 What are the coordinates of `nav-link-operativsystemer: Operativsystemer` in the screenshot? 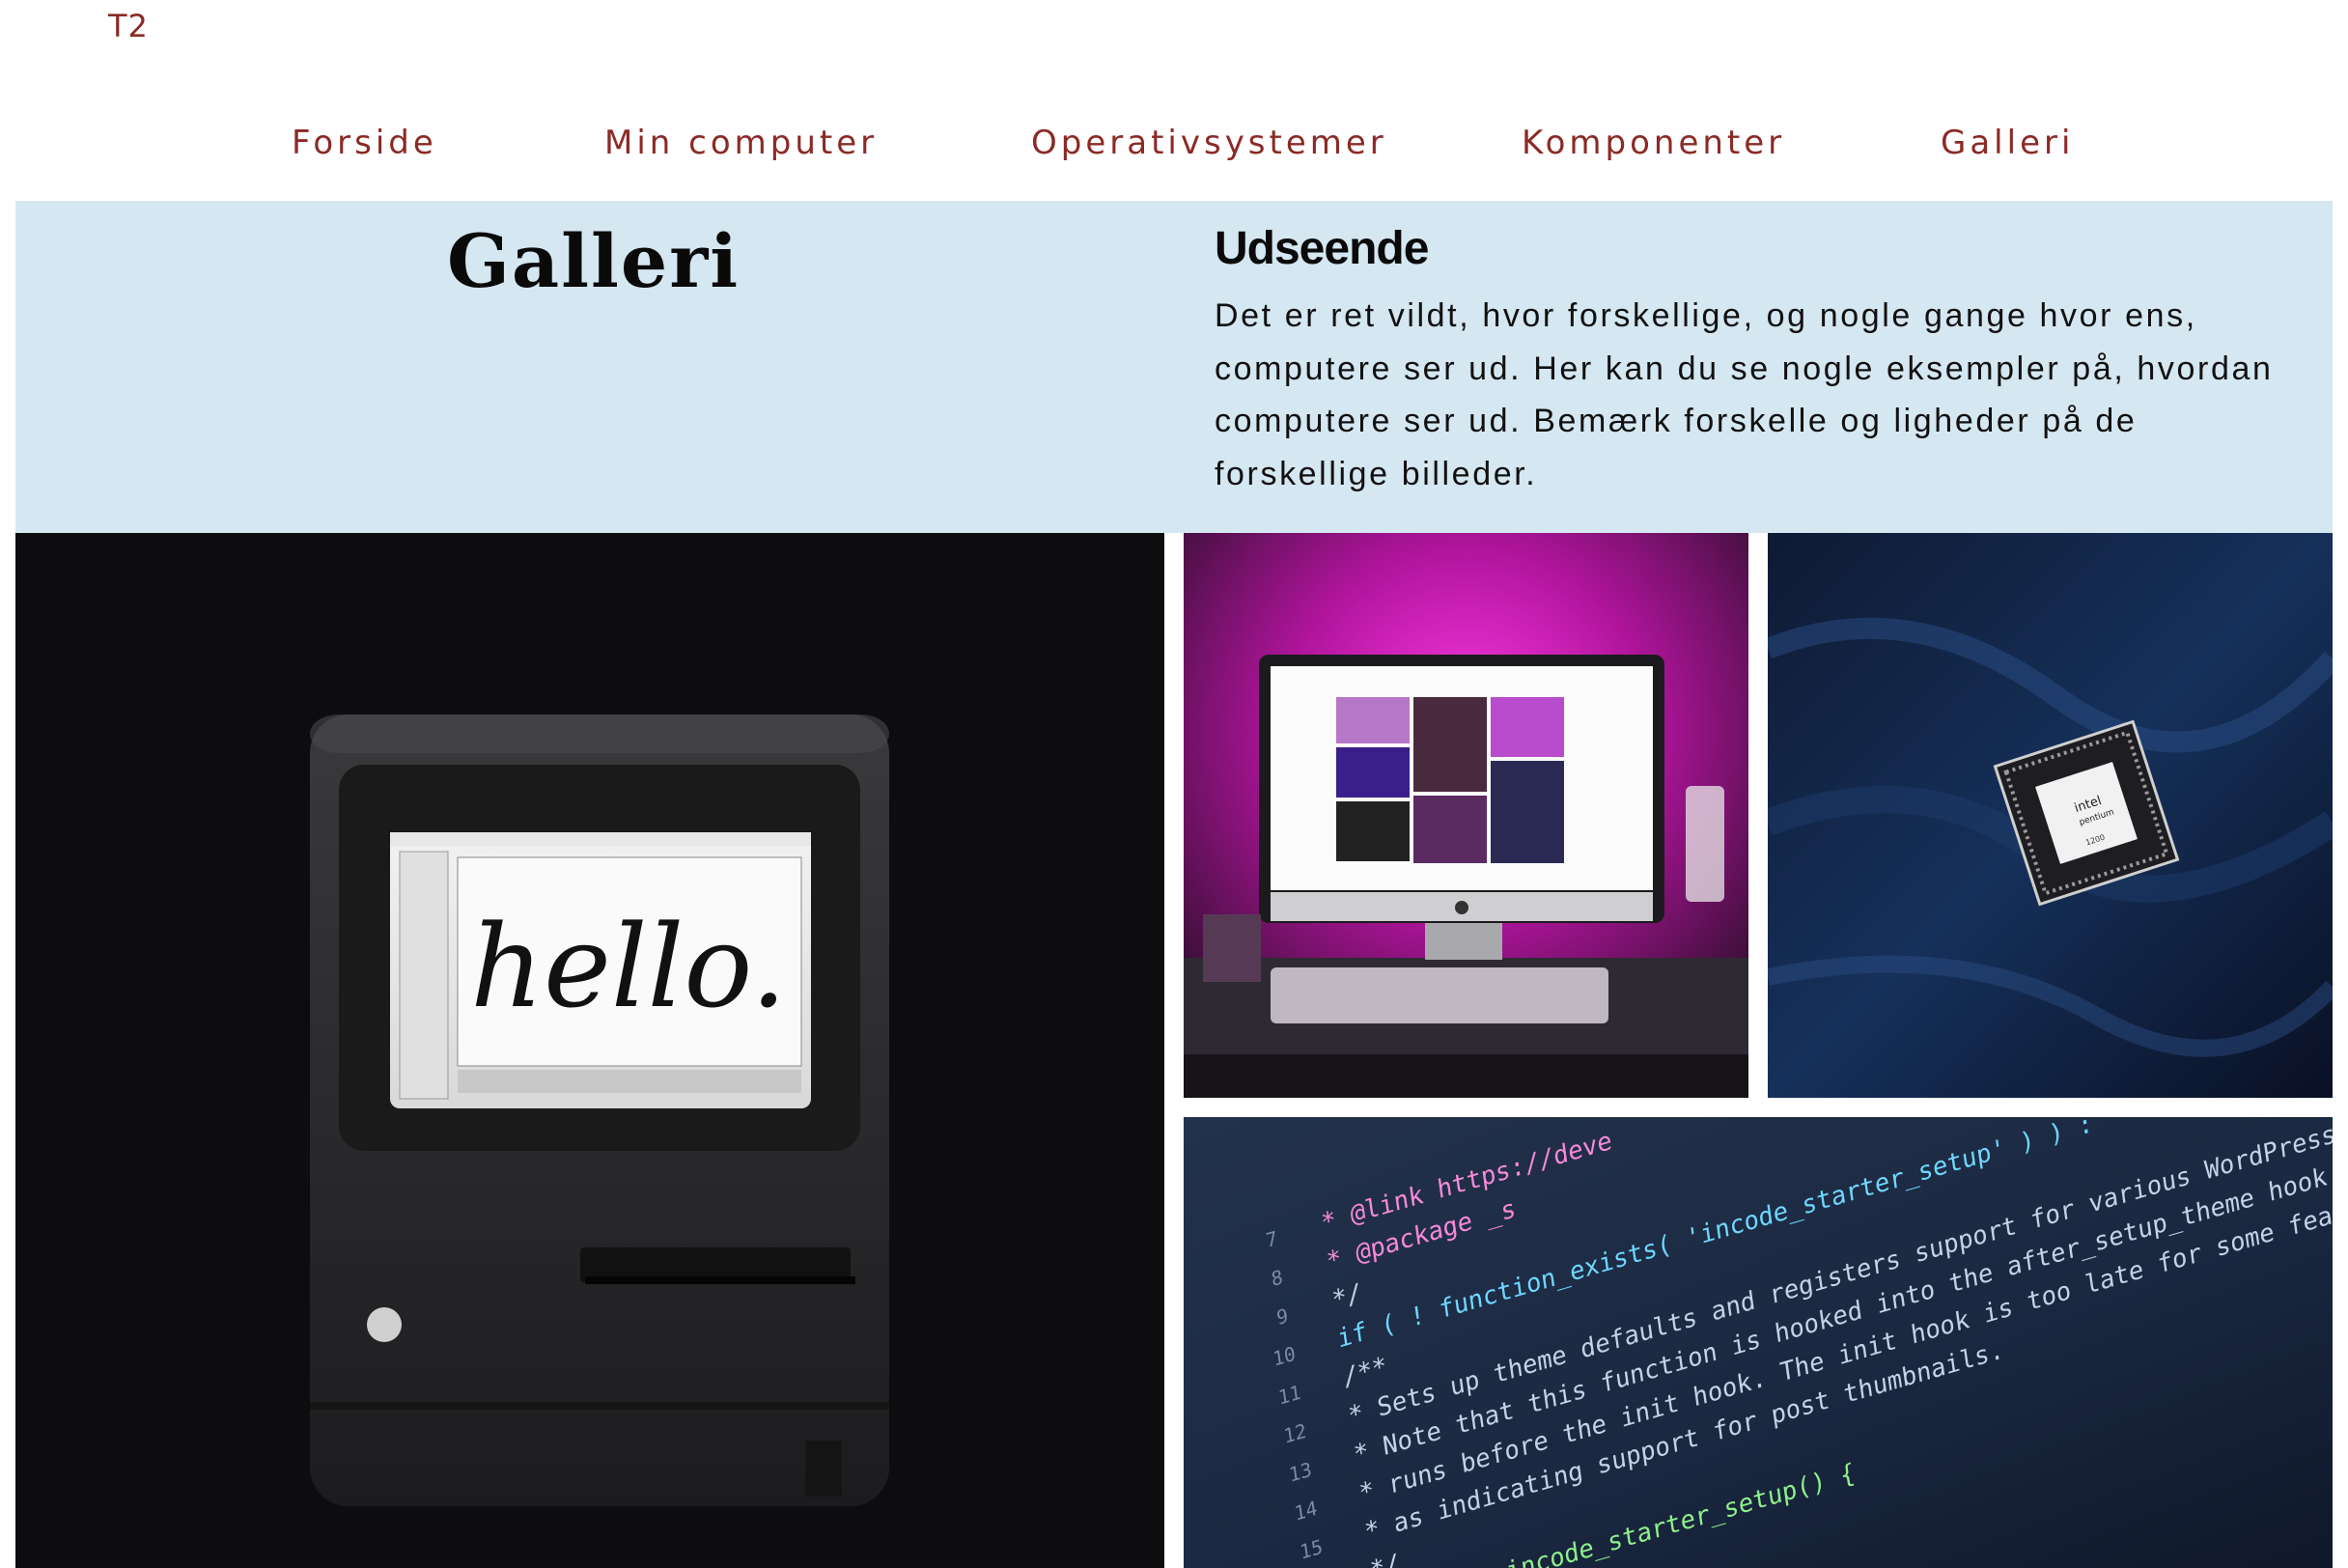 It's located at (1209, 143).